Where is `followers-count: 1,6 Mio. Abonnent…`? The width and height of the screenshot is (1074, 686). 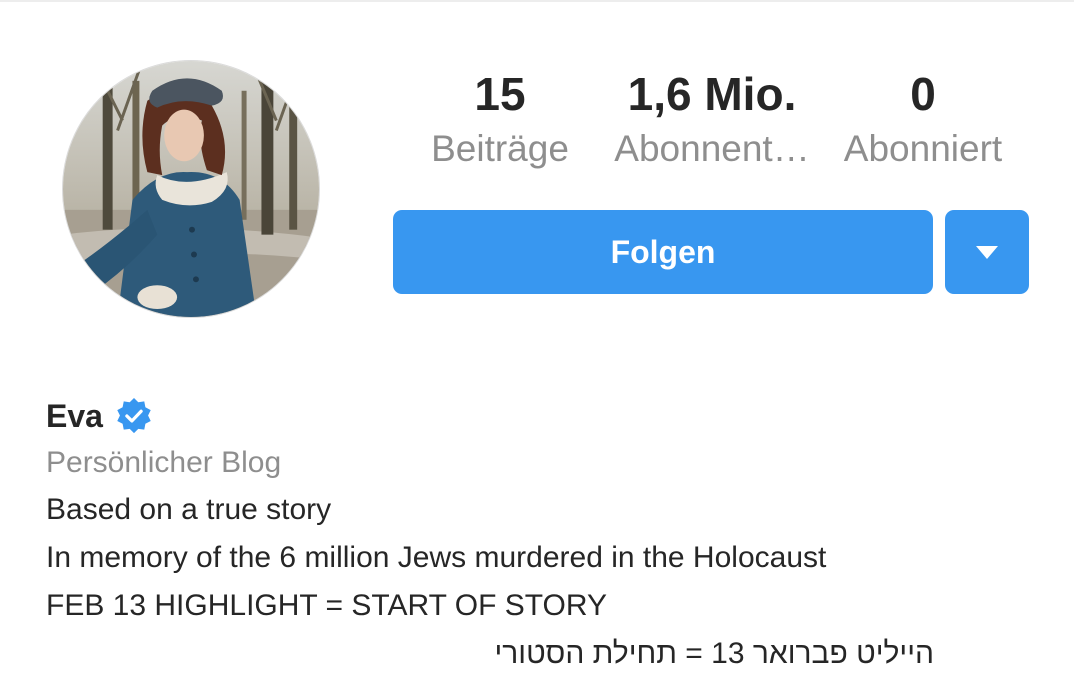
followers-count: 1,6 Mio. Abonnent… is located at coordinates (712, 119).